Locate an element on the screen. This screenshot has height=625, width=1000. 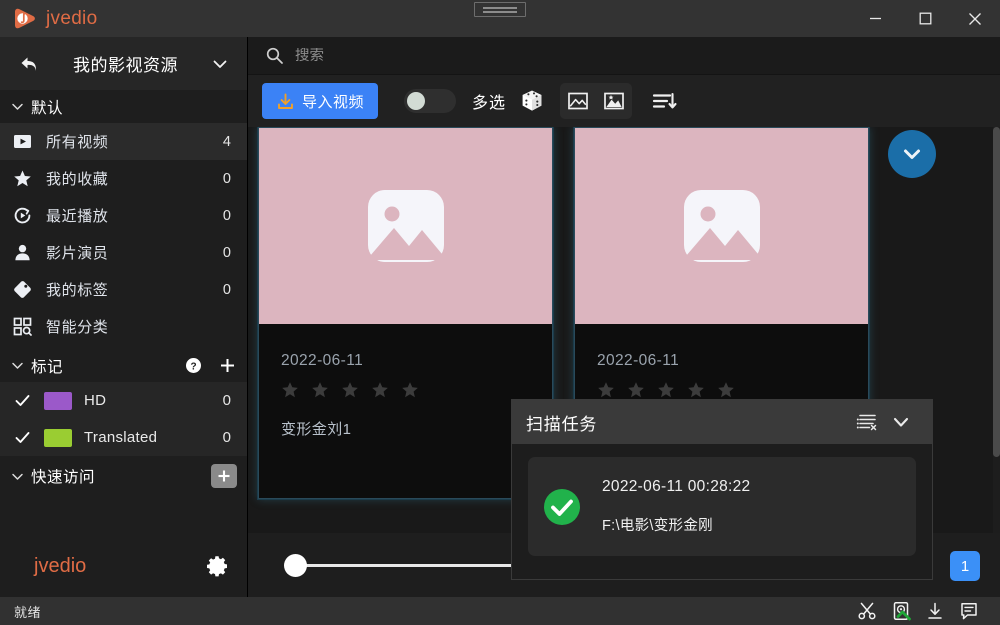
scan-task-path: F:\电影\变形金刚 is located at coordinates (657, 526).